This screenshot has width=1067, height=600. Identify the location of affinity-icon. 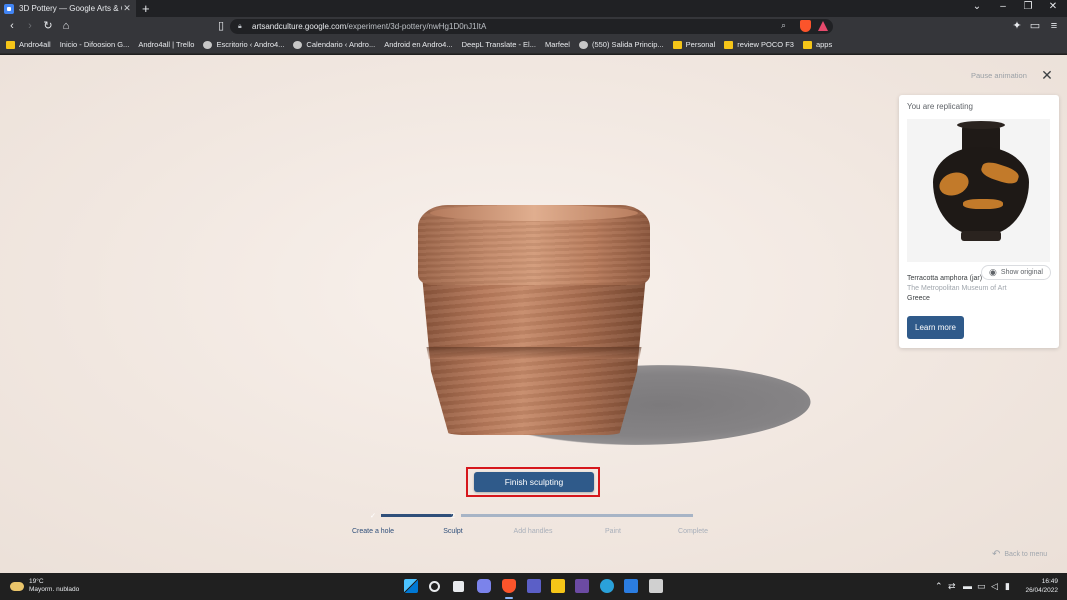
(582, 586).